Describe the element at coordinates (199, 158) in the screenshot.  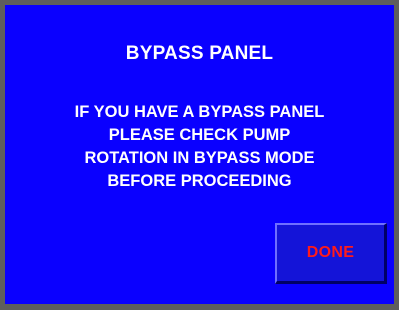
I see `message-line: ROTATION IN BYPASS MODE` at that location.